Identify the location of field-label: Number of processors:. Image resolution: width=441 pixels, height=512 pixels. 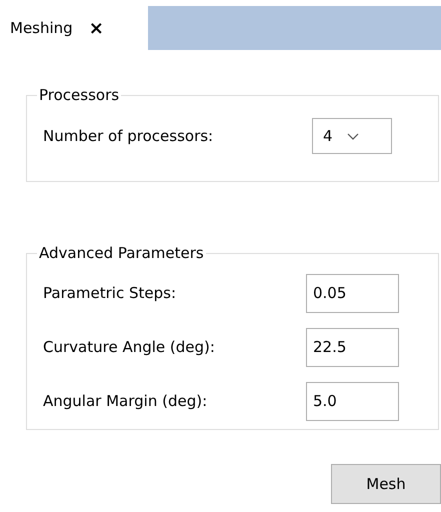
(128, 136).